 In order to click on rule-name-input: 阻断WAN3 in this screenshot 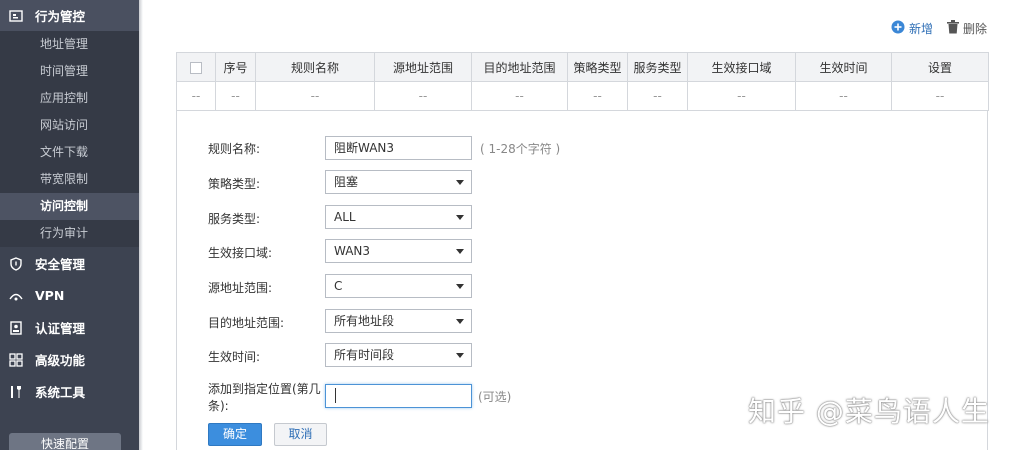, I will do `click(398, 148)`.